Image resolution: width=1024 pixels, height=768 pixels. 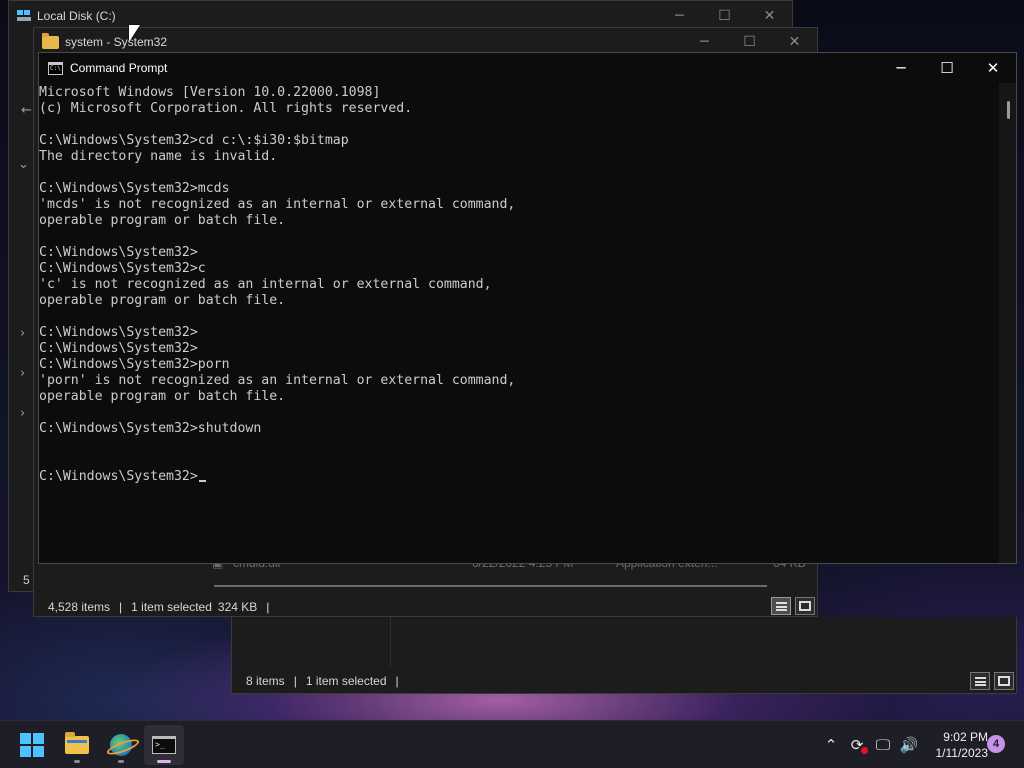 I want to click on network-icon: 🖵, so click(x=883, y=745).